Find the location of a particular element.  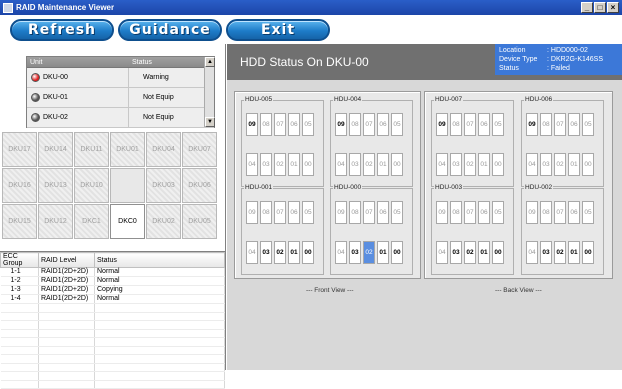

guidance-button: Guidance is located at coordinates (170, 30).